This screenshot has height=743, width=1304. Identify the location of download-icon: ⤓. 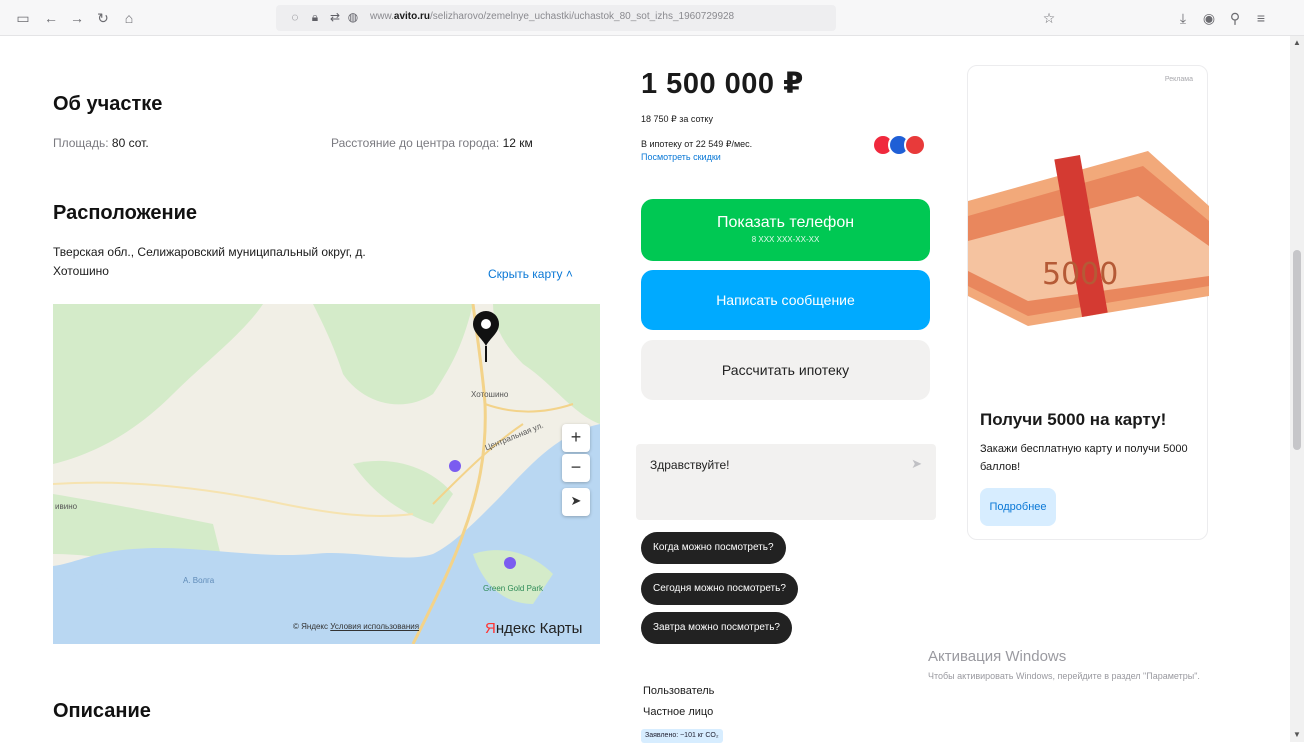
(1183, 18).